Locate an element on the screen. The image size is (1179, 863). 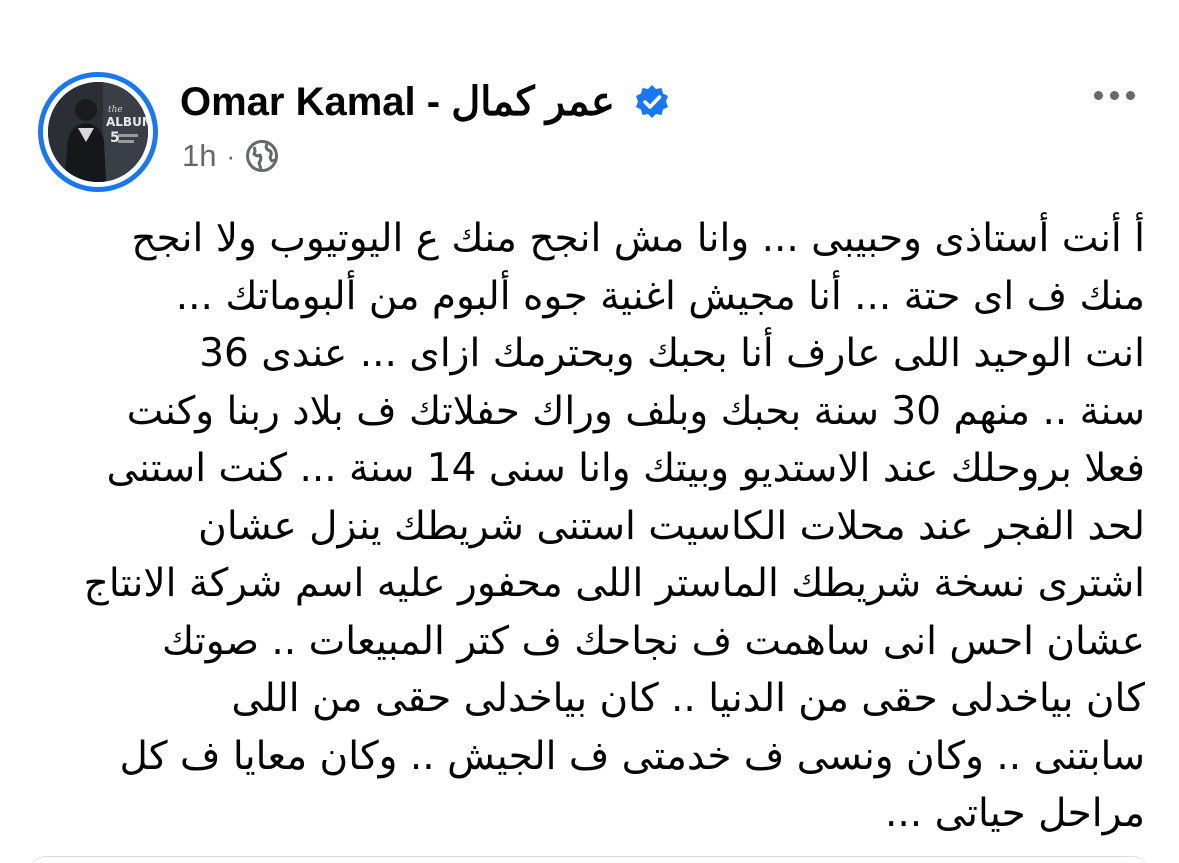
globe-icon is located at coordinates (262, 156).